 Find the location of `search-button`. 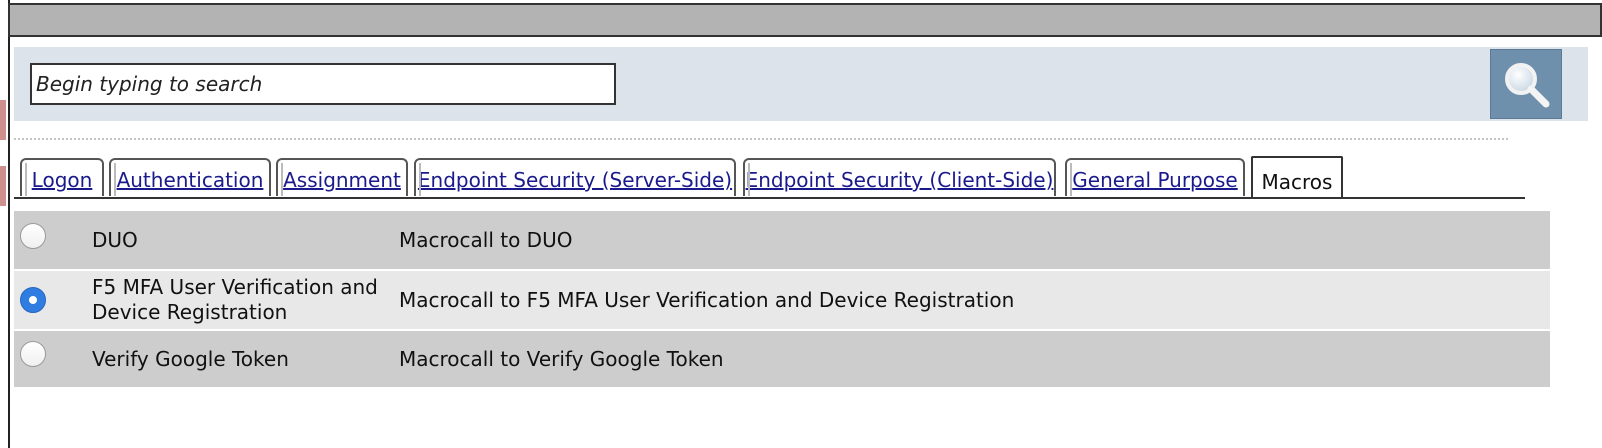

search-button is located at coordinates (1526, 84).